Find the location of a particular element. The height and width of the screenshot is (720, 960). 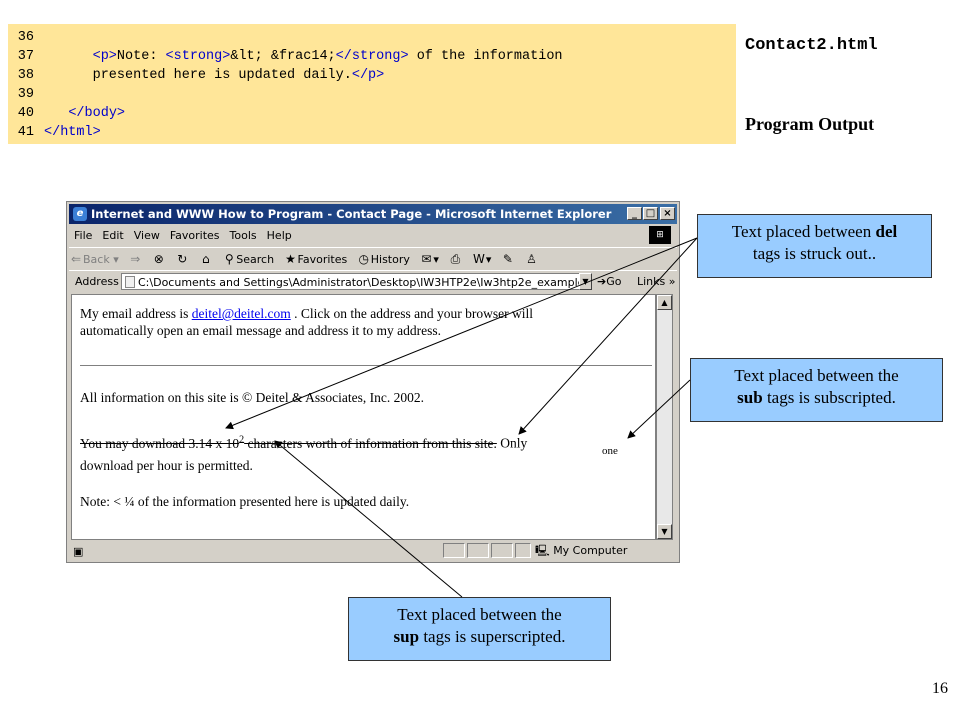

favorites-icon: ★ is located at coordinates (290, 259).